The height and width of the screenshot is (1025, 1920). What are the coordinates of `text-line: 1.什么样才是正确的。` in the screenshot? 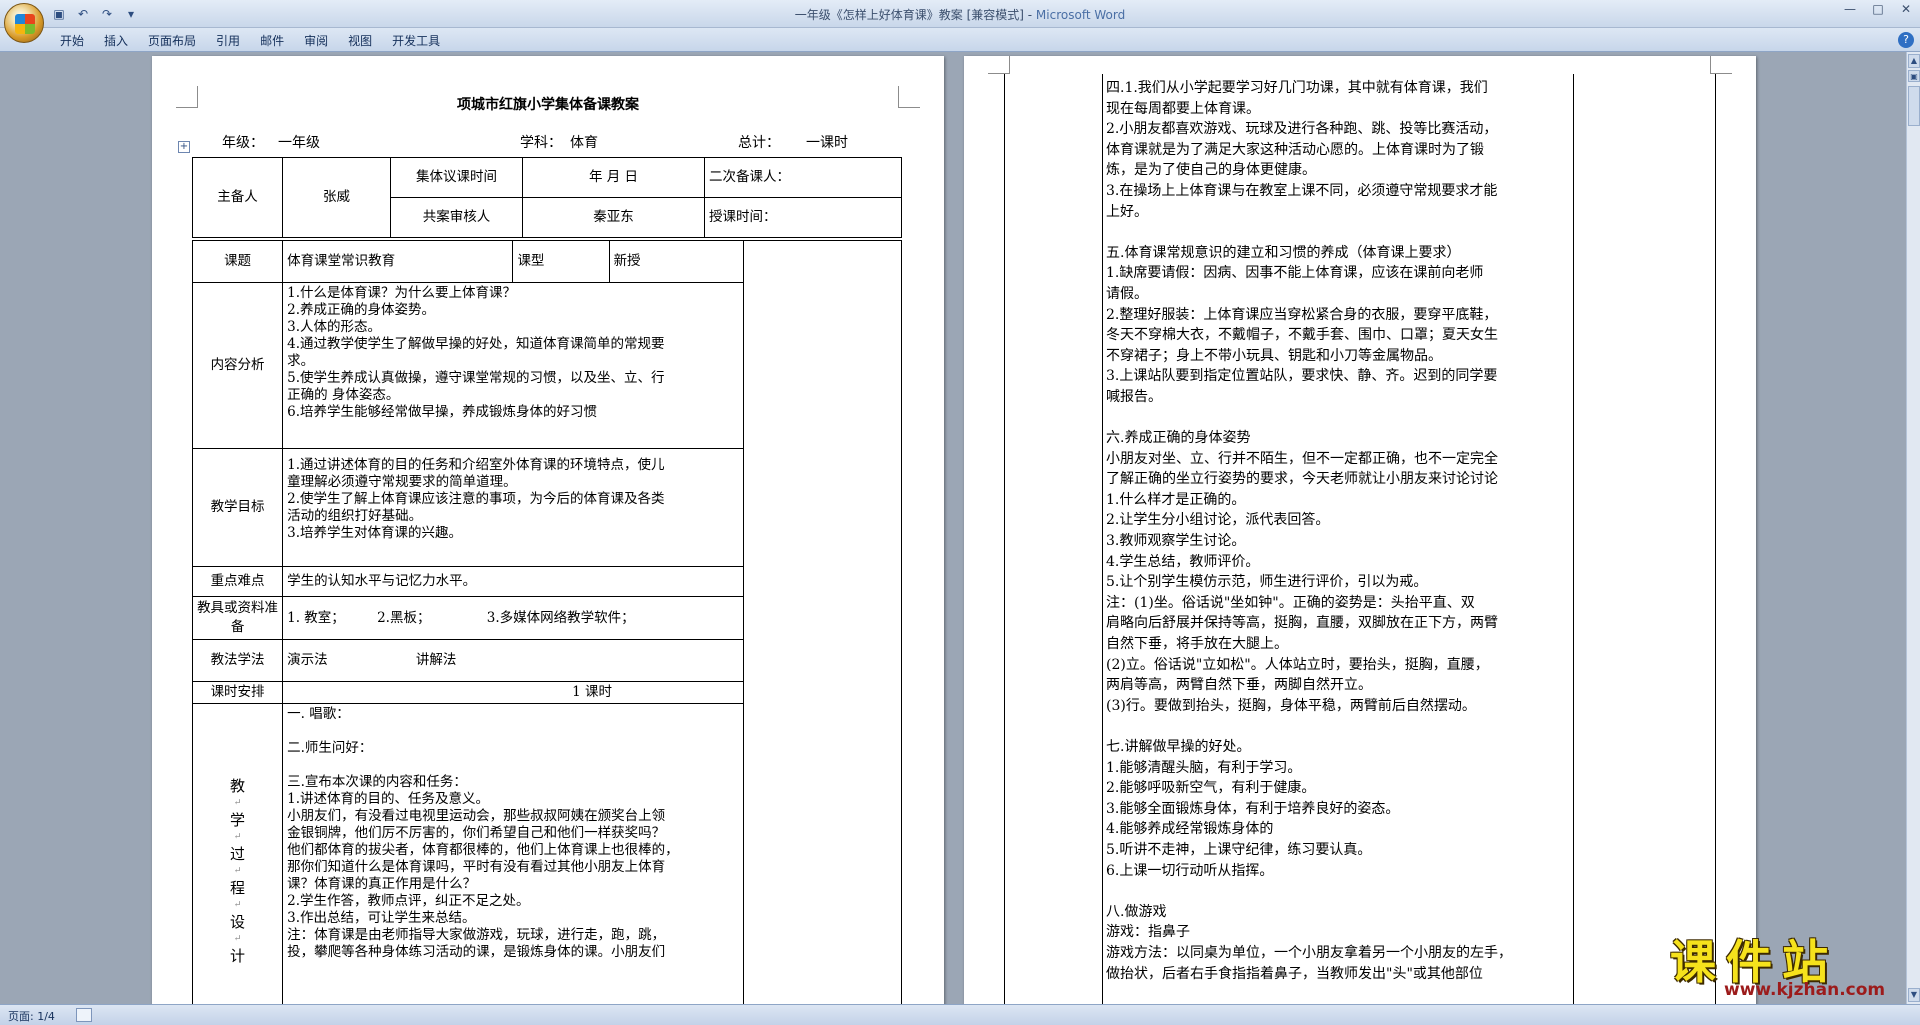 It's located at (1176, 499).